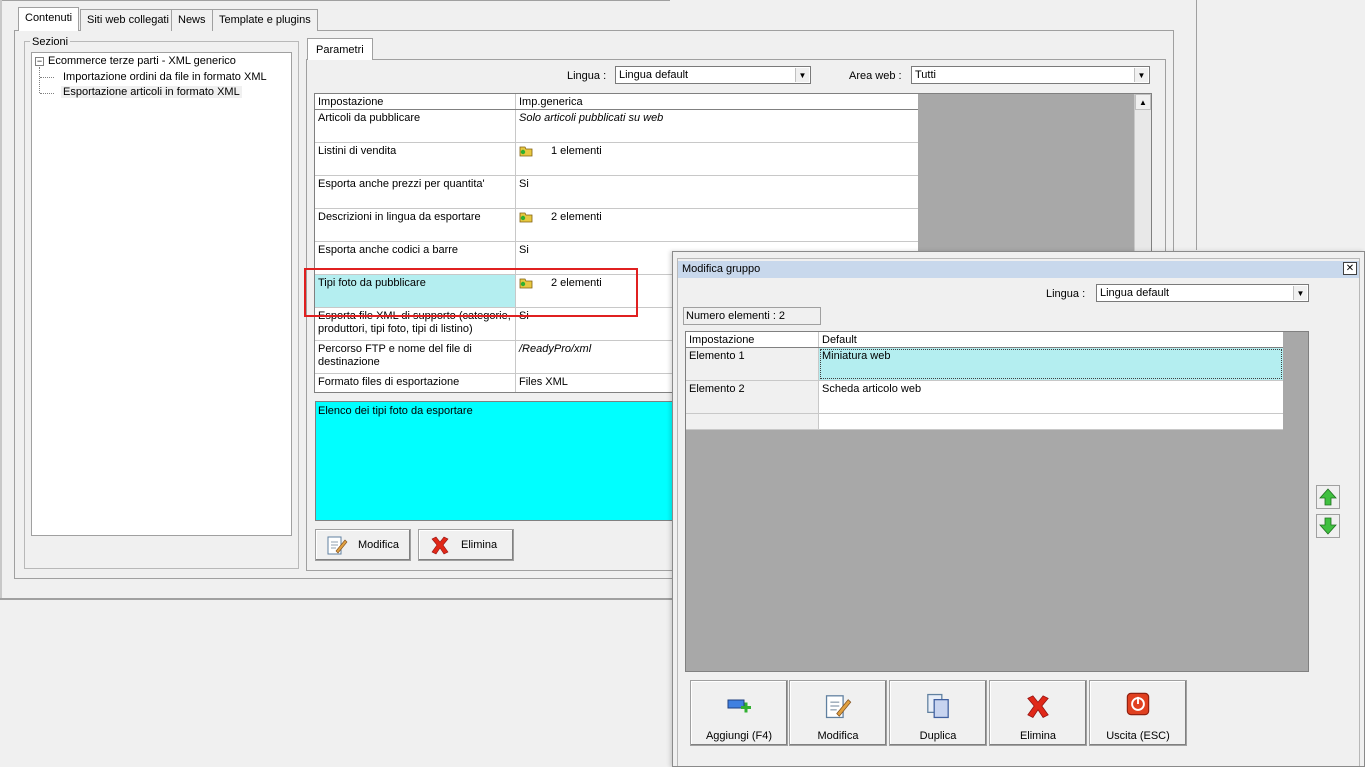  Describe the element at coordinates (839, 340) in the screenshot. I see `header-default: Default` at that location.